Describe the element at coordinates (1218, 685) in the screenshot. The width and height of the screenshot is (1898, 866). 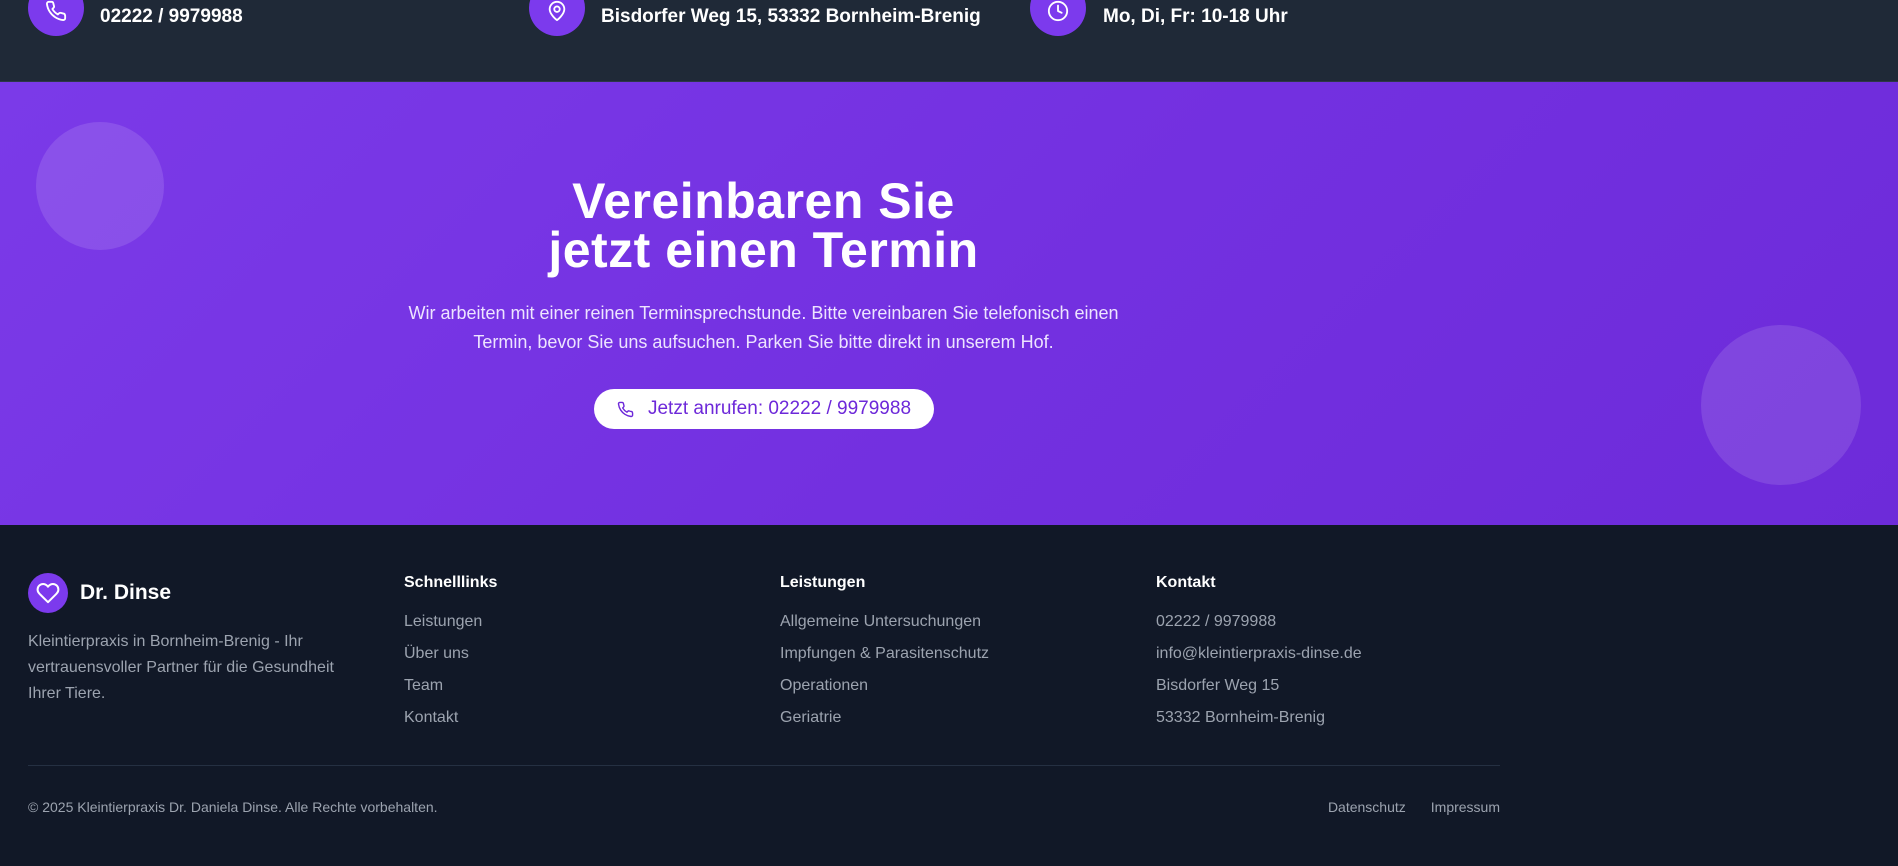
I see `footer-contact-street: Bisdorfer Weg 15` at that location.